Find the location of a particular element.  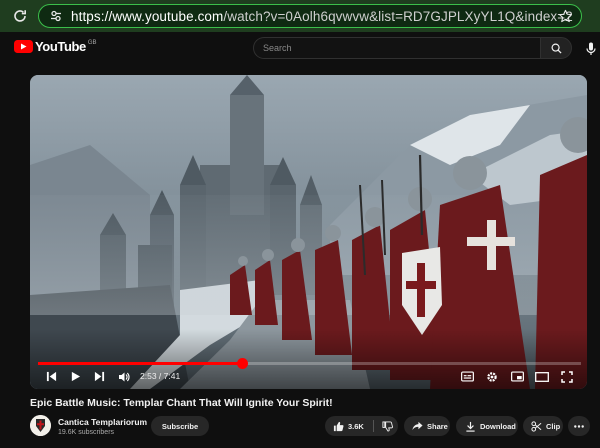

like-dislike-group: 3.6K is located at coordinates (361, 426).